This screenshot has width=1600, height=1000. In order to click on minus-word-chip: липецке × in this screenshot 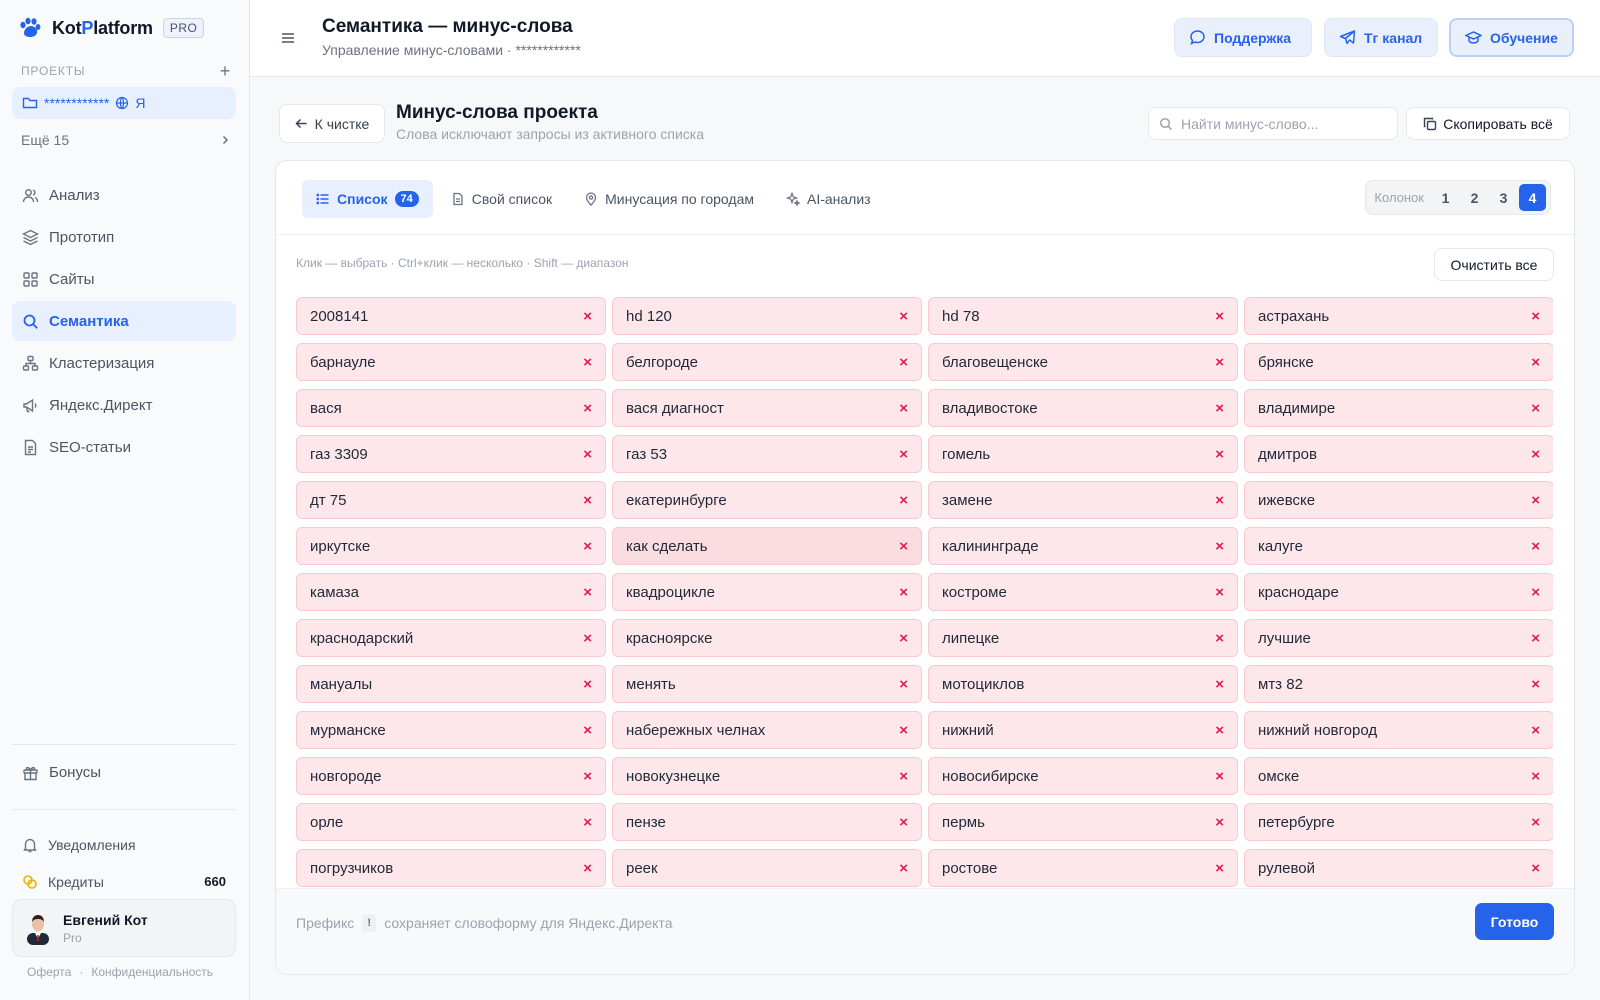, I will do `click(1083, 638)`.